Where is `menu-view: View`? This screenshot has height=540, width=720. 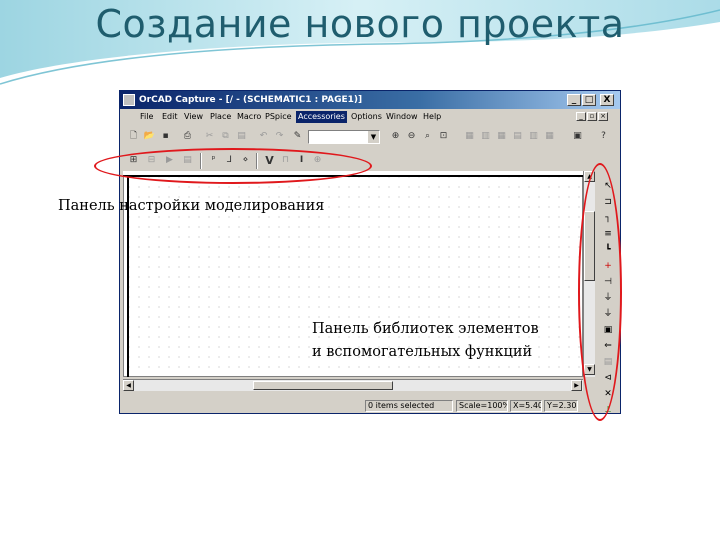
menu-view: View is located at coordinates (193, 116).